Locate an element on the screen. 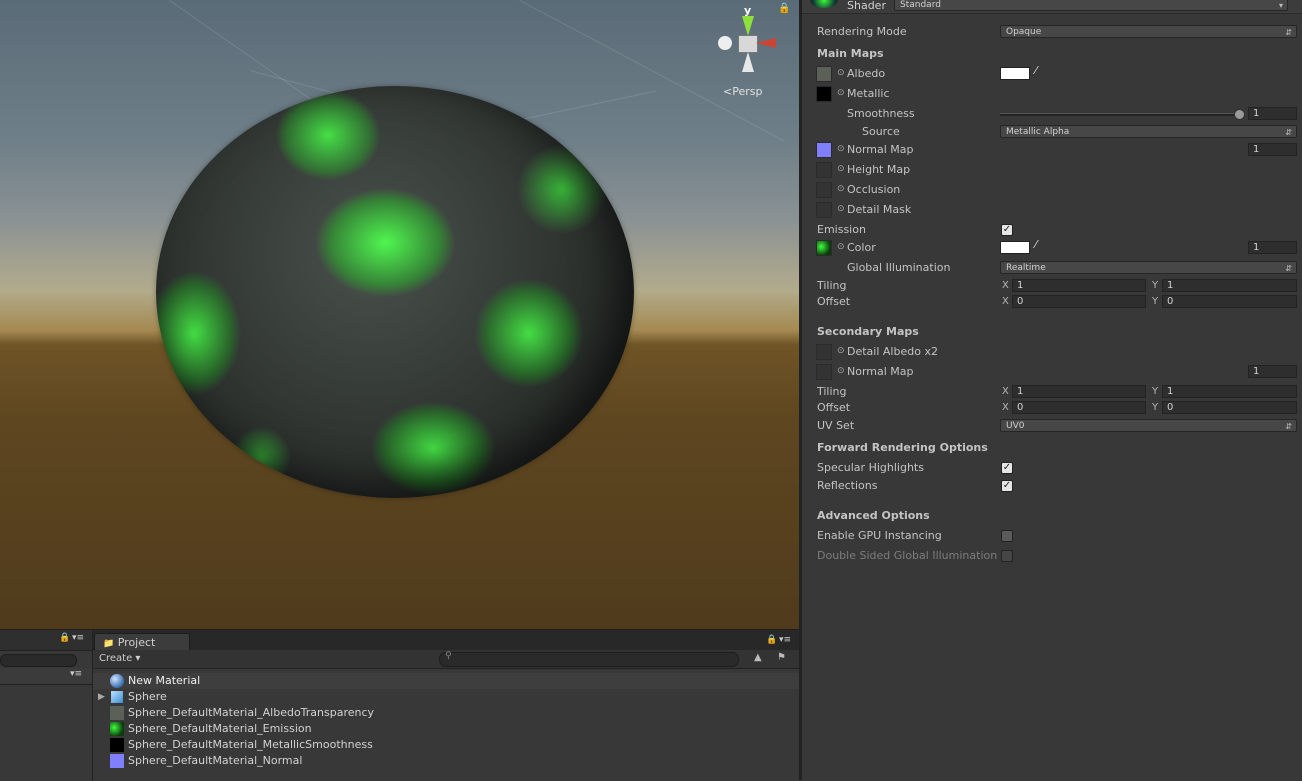 The height and width of the screenshot is (781, 1302). secondary-offset-x-field: 0 is located at coordinates (1079, 407).